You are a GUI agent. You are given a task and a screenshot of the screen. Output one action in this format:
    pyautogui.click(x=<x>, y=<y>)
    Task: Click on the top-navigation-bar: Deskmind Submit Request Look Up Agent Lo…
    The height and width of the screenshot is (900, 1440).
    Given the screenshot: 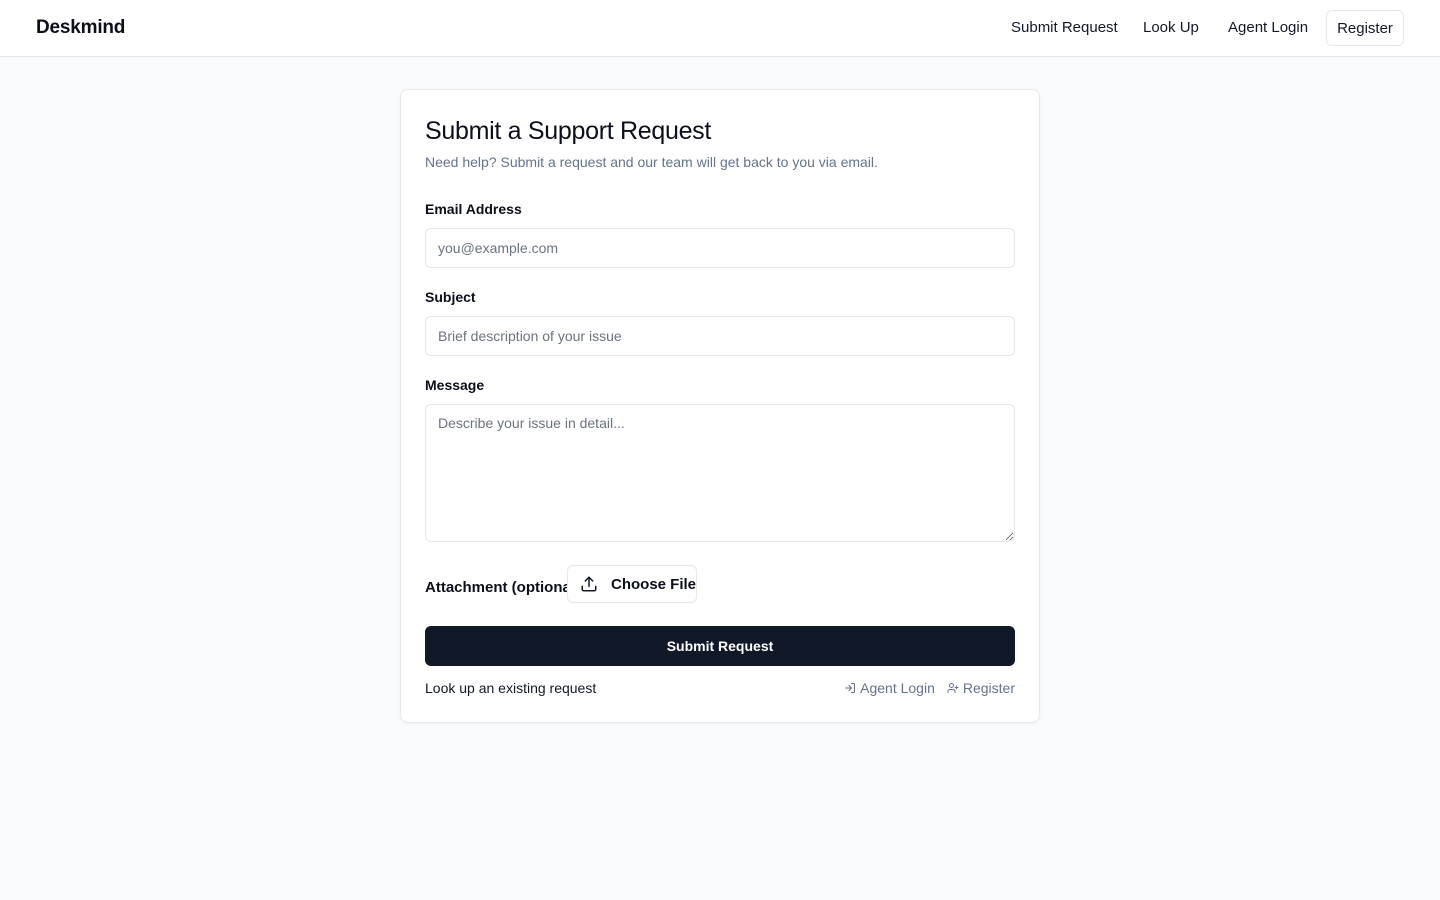 What is the action you would take?
    pyautogui.click(x=720, y=28)
    